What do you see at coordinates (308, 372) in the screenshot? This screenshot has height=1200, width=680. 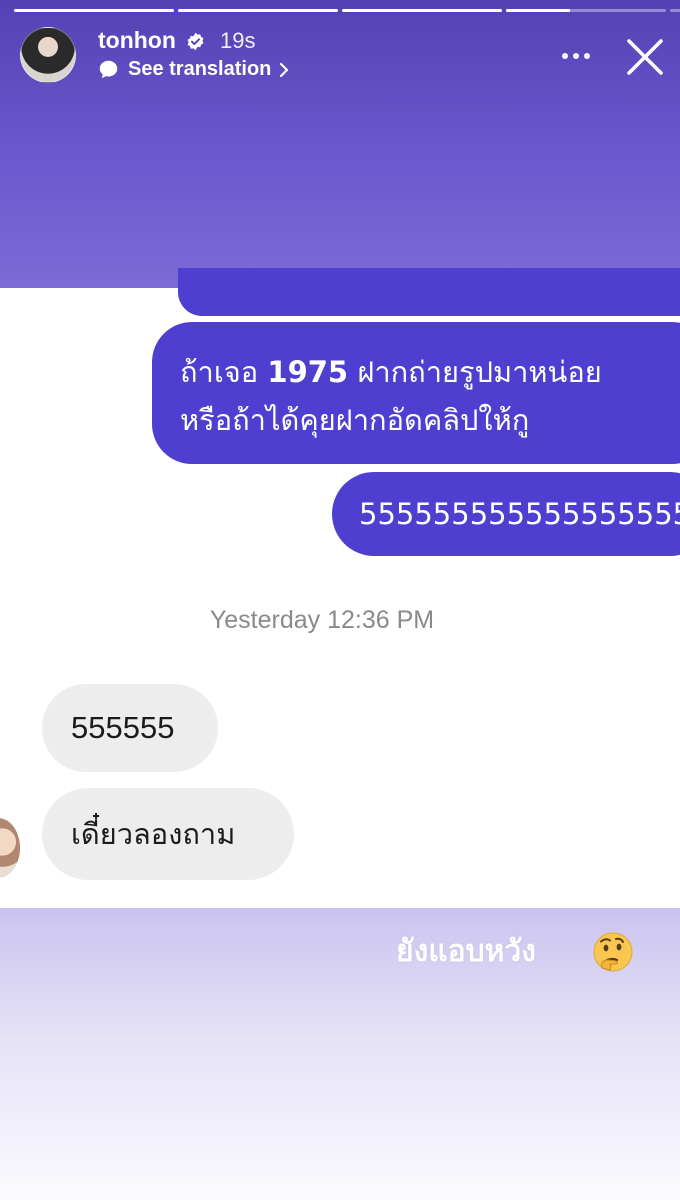 I see `sent-message-highlight: 1975` at bounding box center [308, 372].